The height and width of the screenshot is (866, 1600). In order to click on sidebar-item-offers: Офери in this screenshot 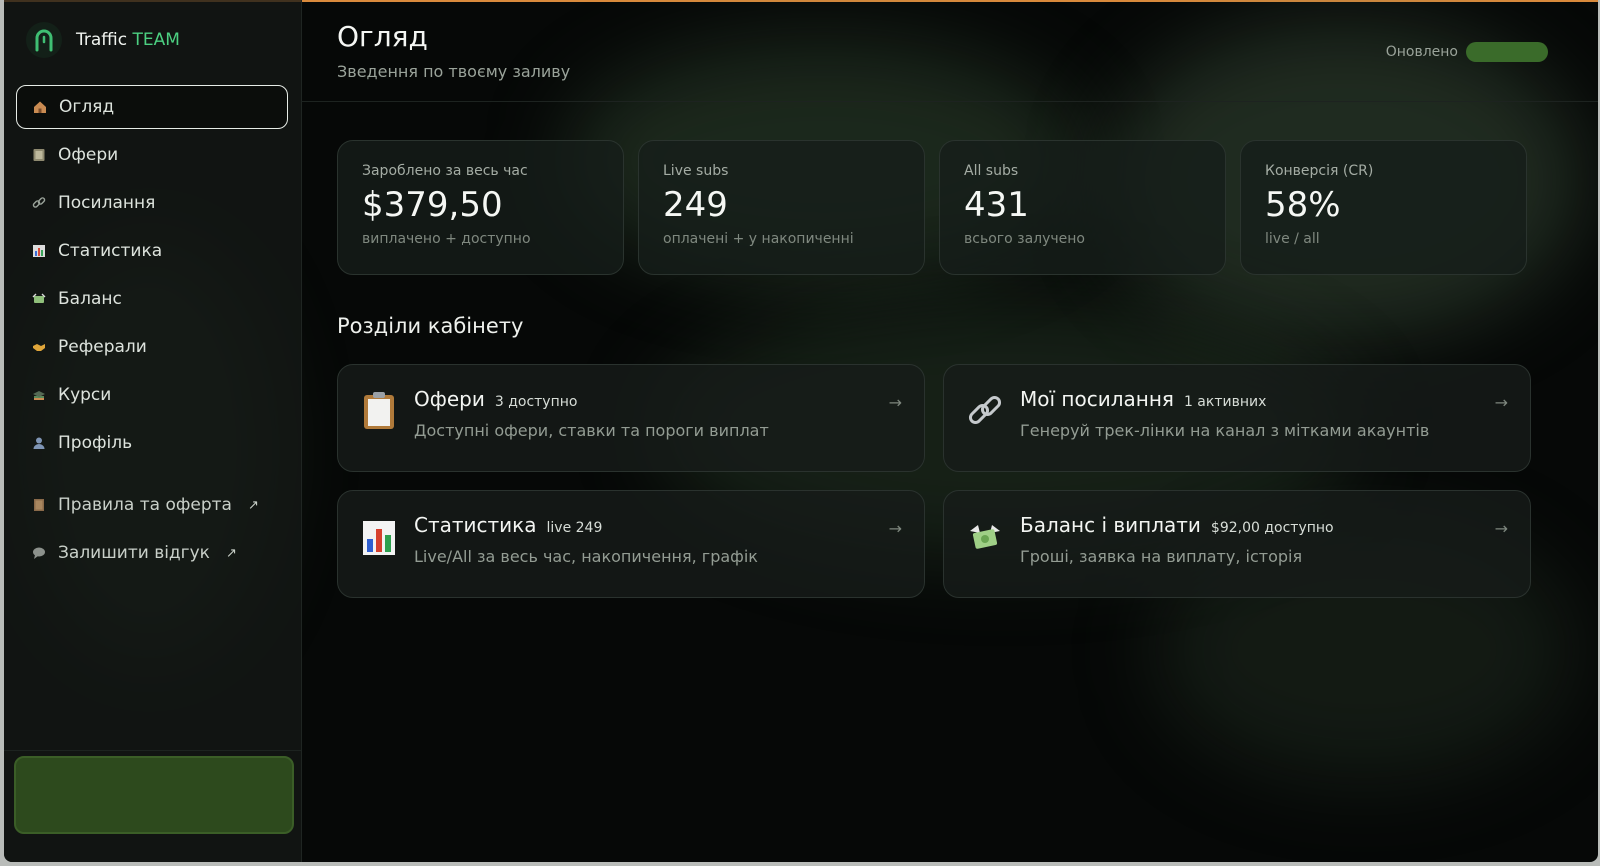, I will do `click(152, 155)`.